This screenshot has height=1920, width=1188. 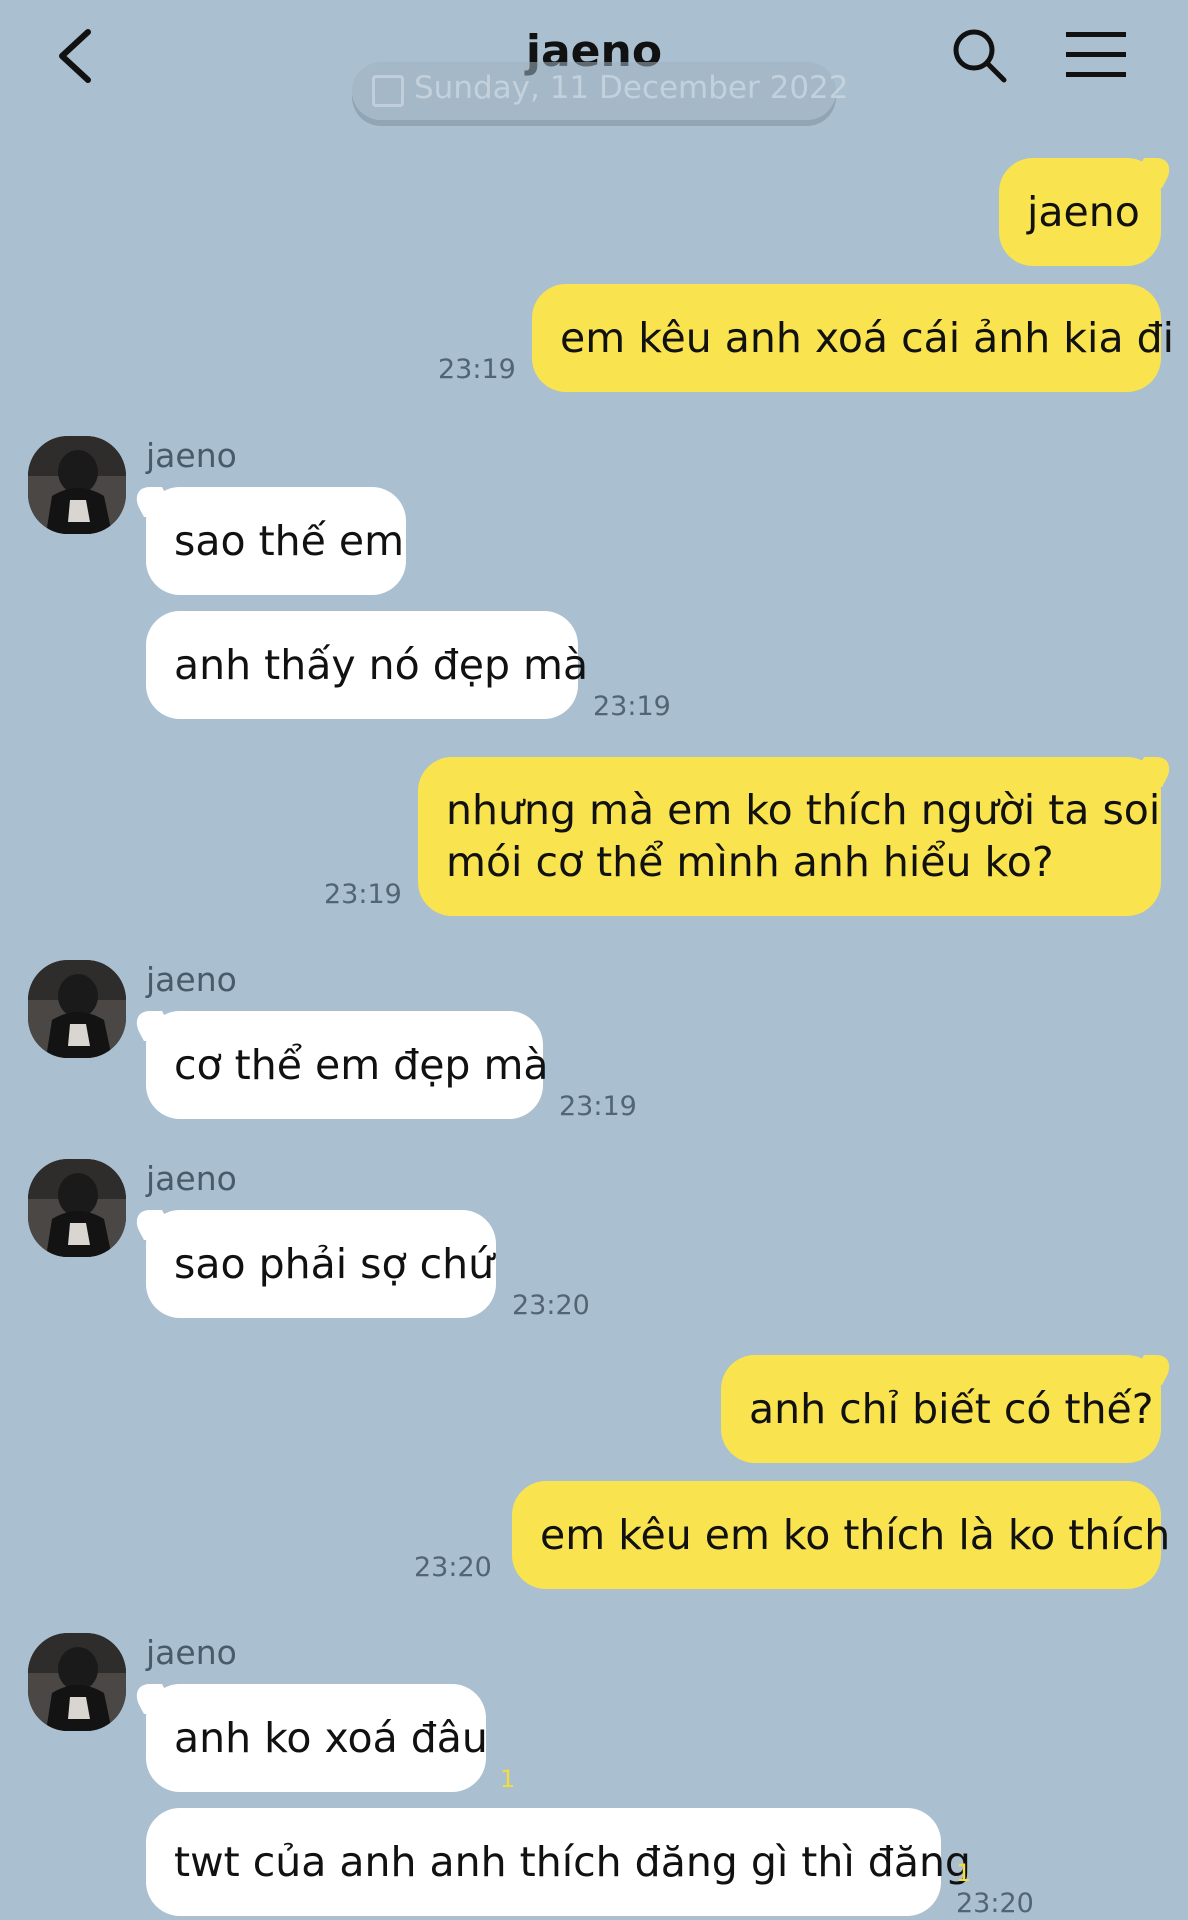 What do you see at coordinates (1083, 212) in the screenshot?
I see `message-text: jaeno` at bounding box center [1083, 212].